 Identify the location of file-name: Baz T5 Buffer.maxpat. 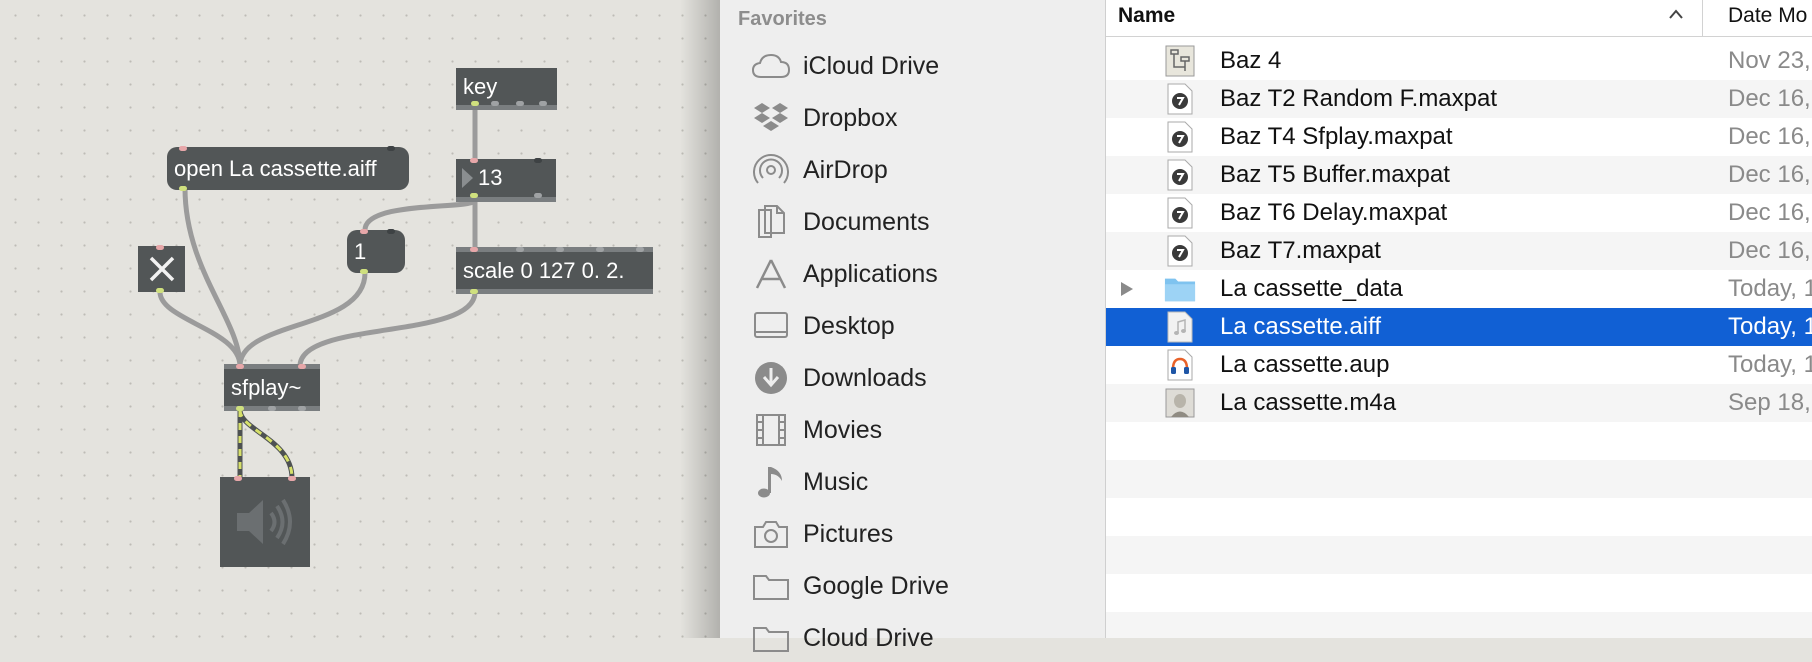
(1335, 174).